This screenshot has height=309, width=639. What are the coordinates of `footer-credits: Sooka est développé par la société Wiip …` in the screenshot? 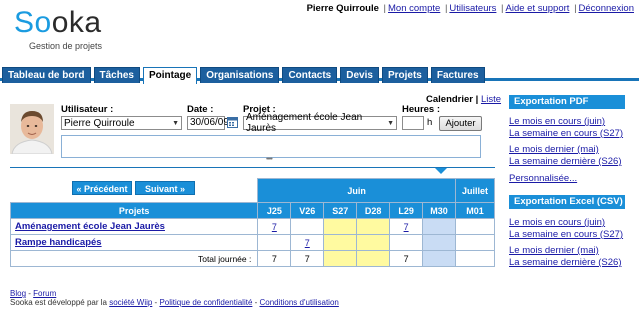 It's located at (174, 302).